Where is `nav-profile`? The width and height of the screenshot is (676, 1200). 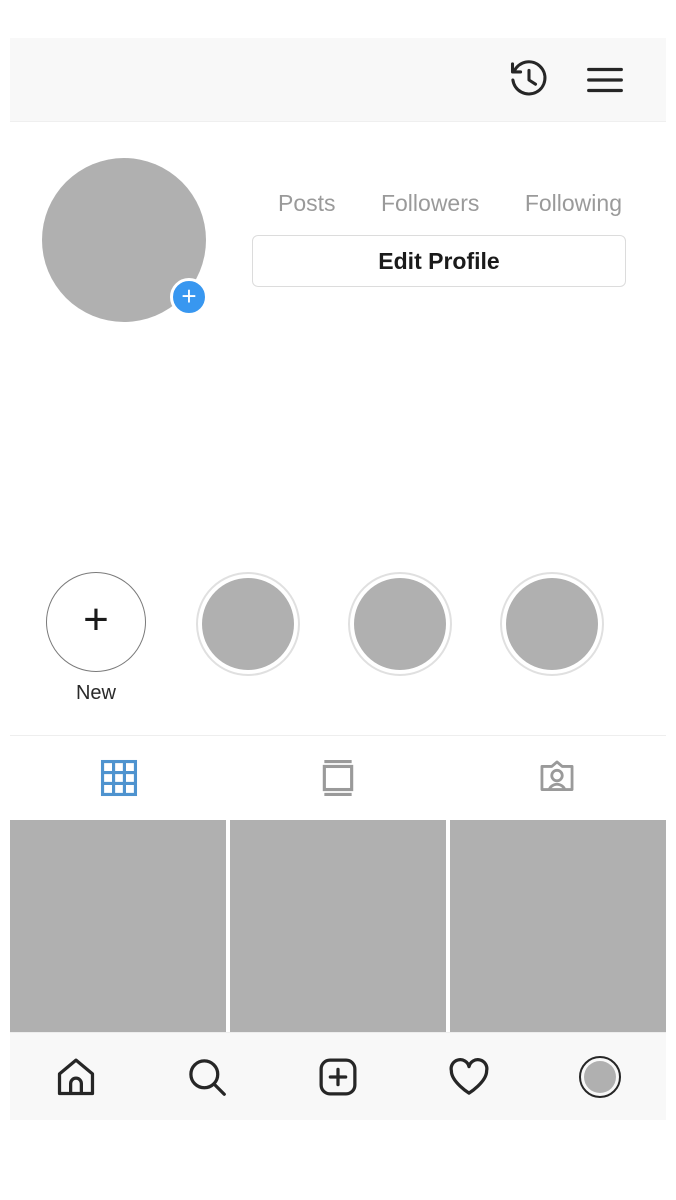 nav-profile is located at coordinates (600, 1076).